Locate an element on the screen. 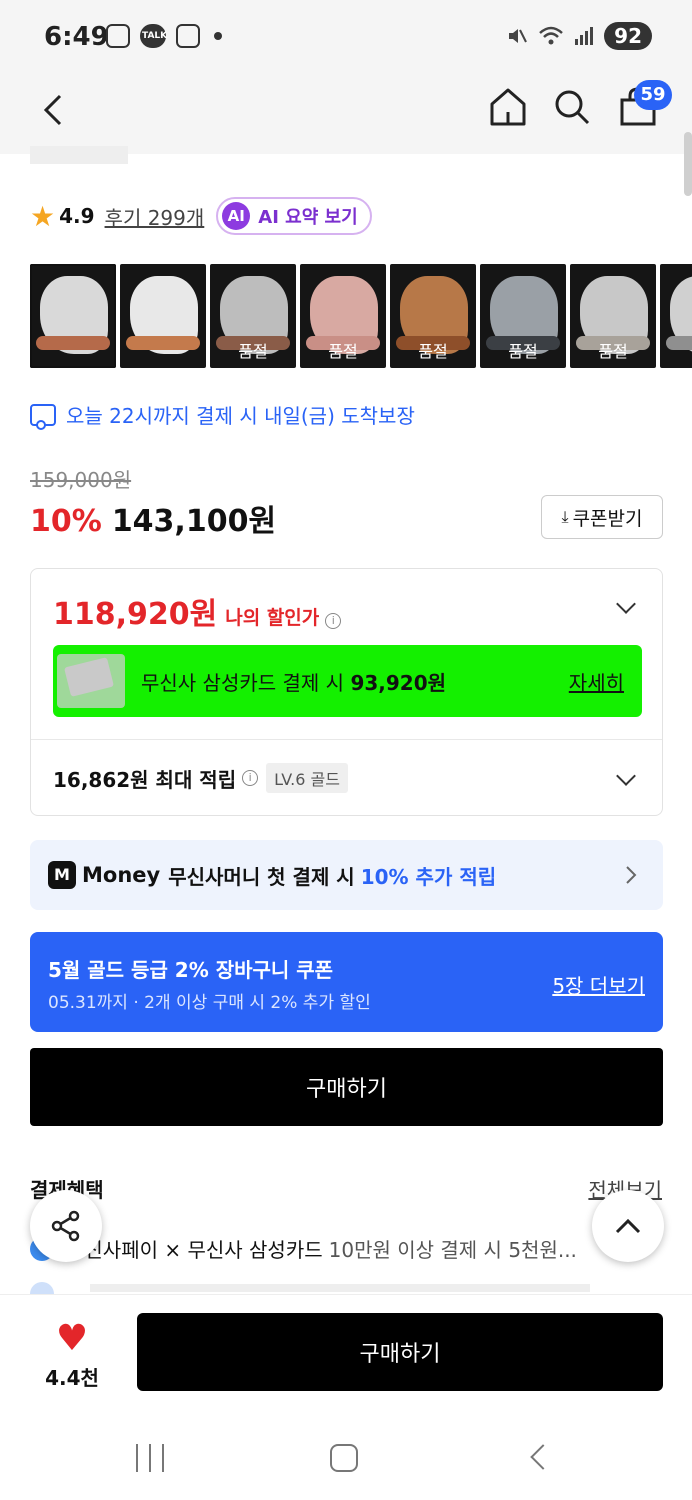 The height and width of the screenshot is (1500, 692). system-back-icon is located at coordinates (543, 1457).